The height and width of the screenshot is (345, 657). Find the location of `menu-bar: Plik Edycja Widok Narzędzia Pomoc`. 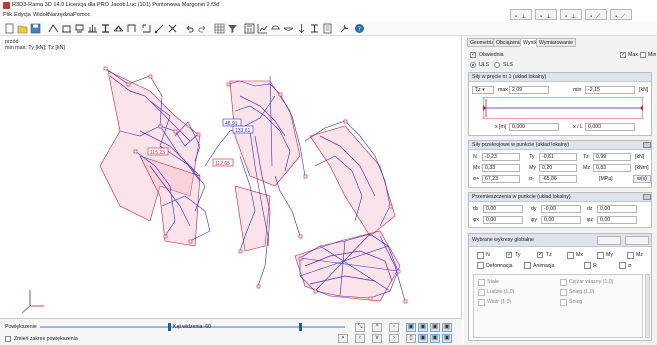

menu-bar: Plik Edycja Widok Narzędzia Pomoc is located at coordinates (328, 16).